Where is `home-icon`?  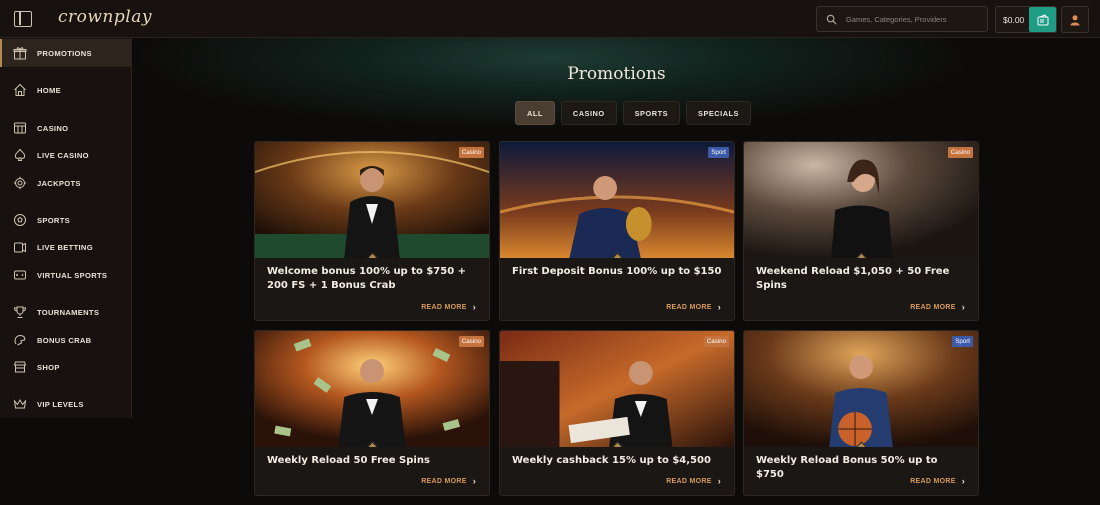
home-icon is located at coordinates (20, 89).